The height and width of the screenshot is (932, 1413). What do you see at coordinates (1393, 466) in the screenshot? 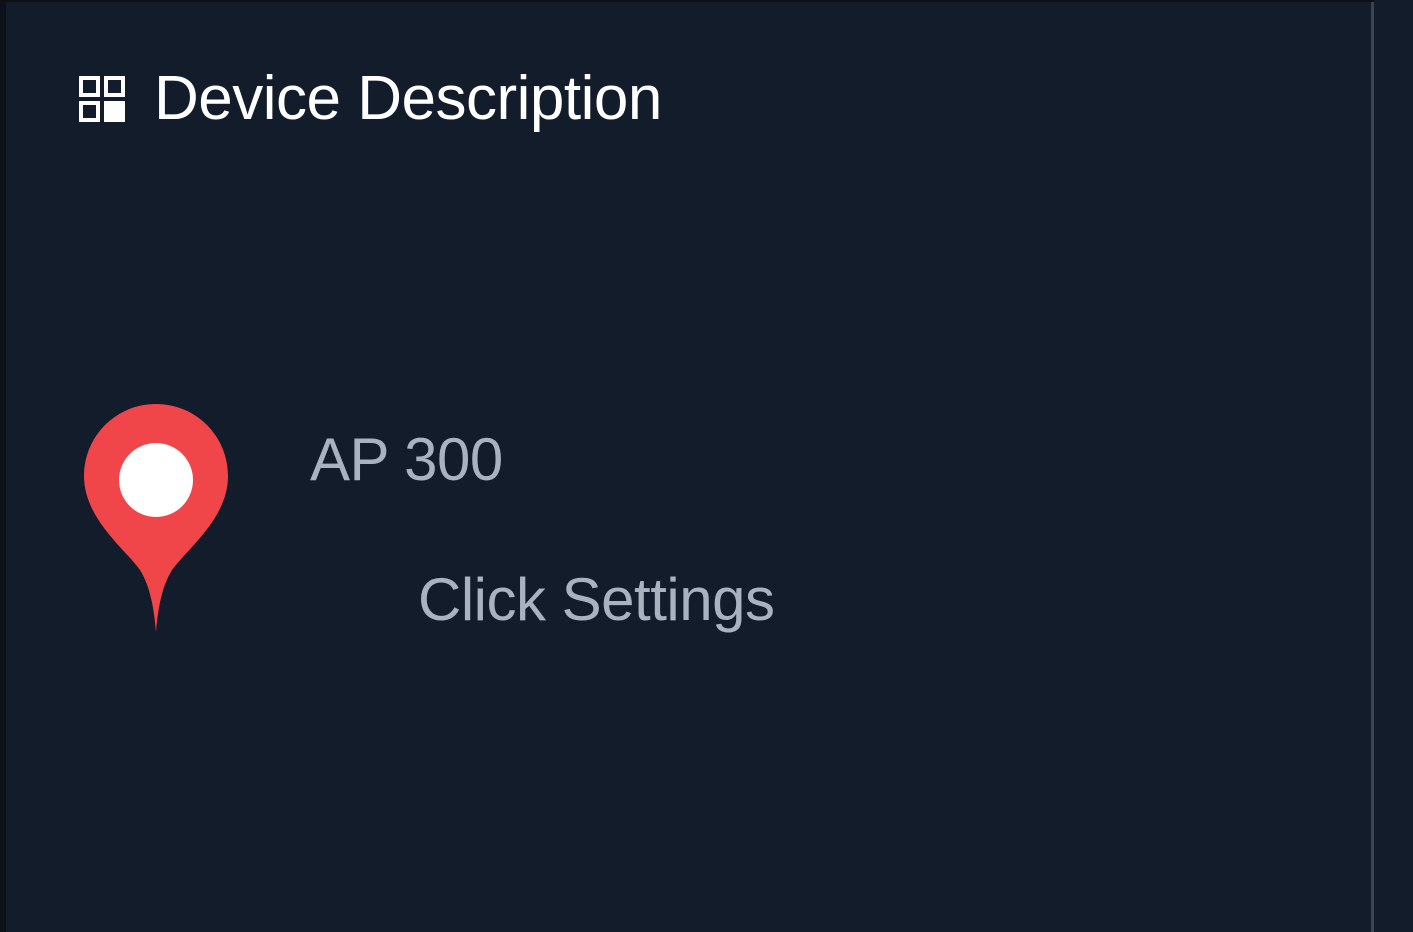
I see `right-edge-strip` at bounding box center [1393, 466].